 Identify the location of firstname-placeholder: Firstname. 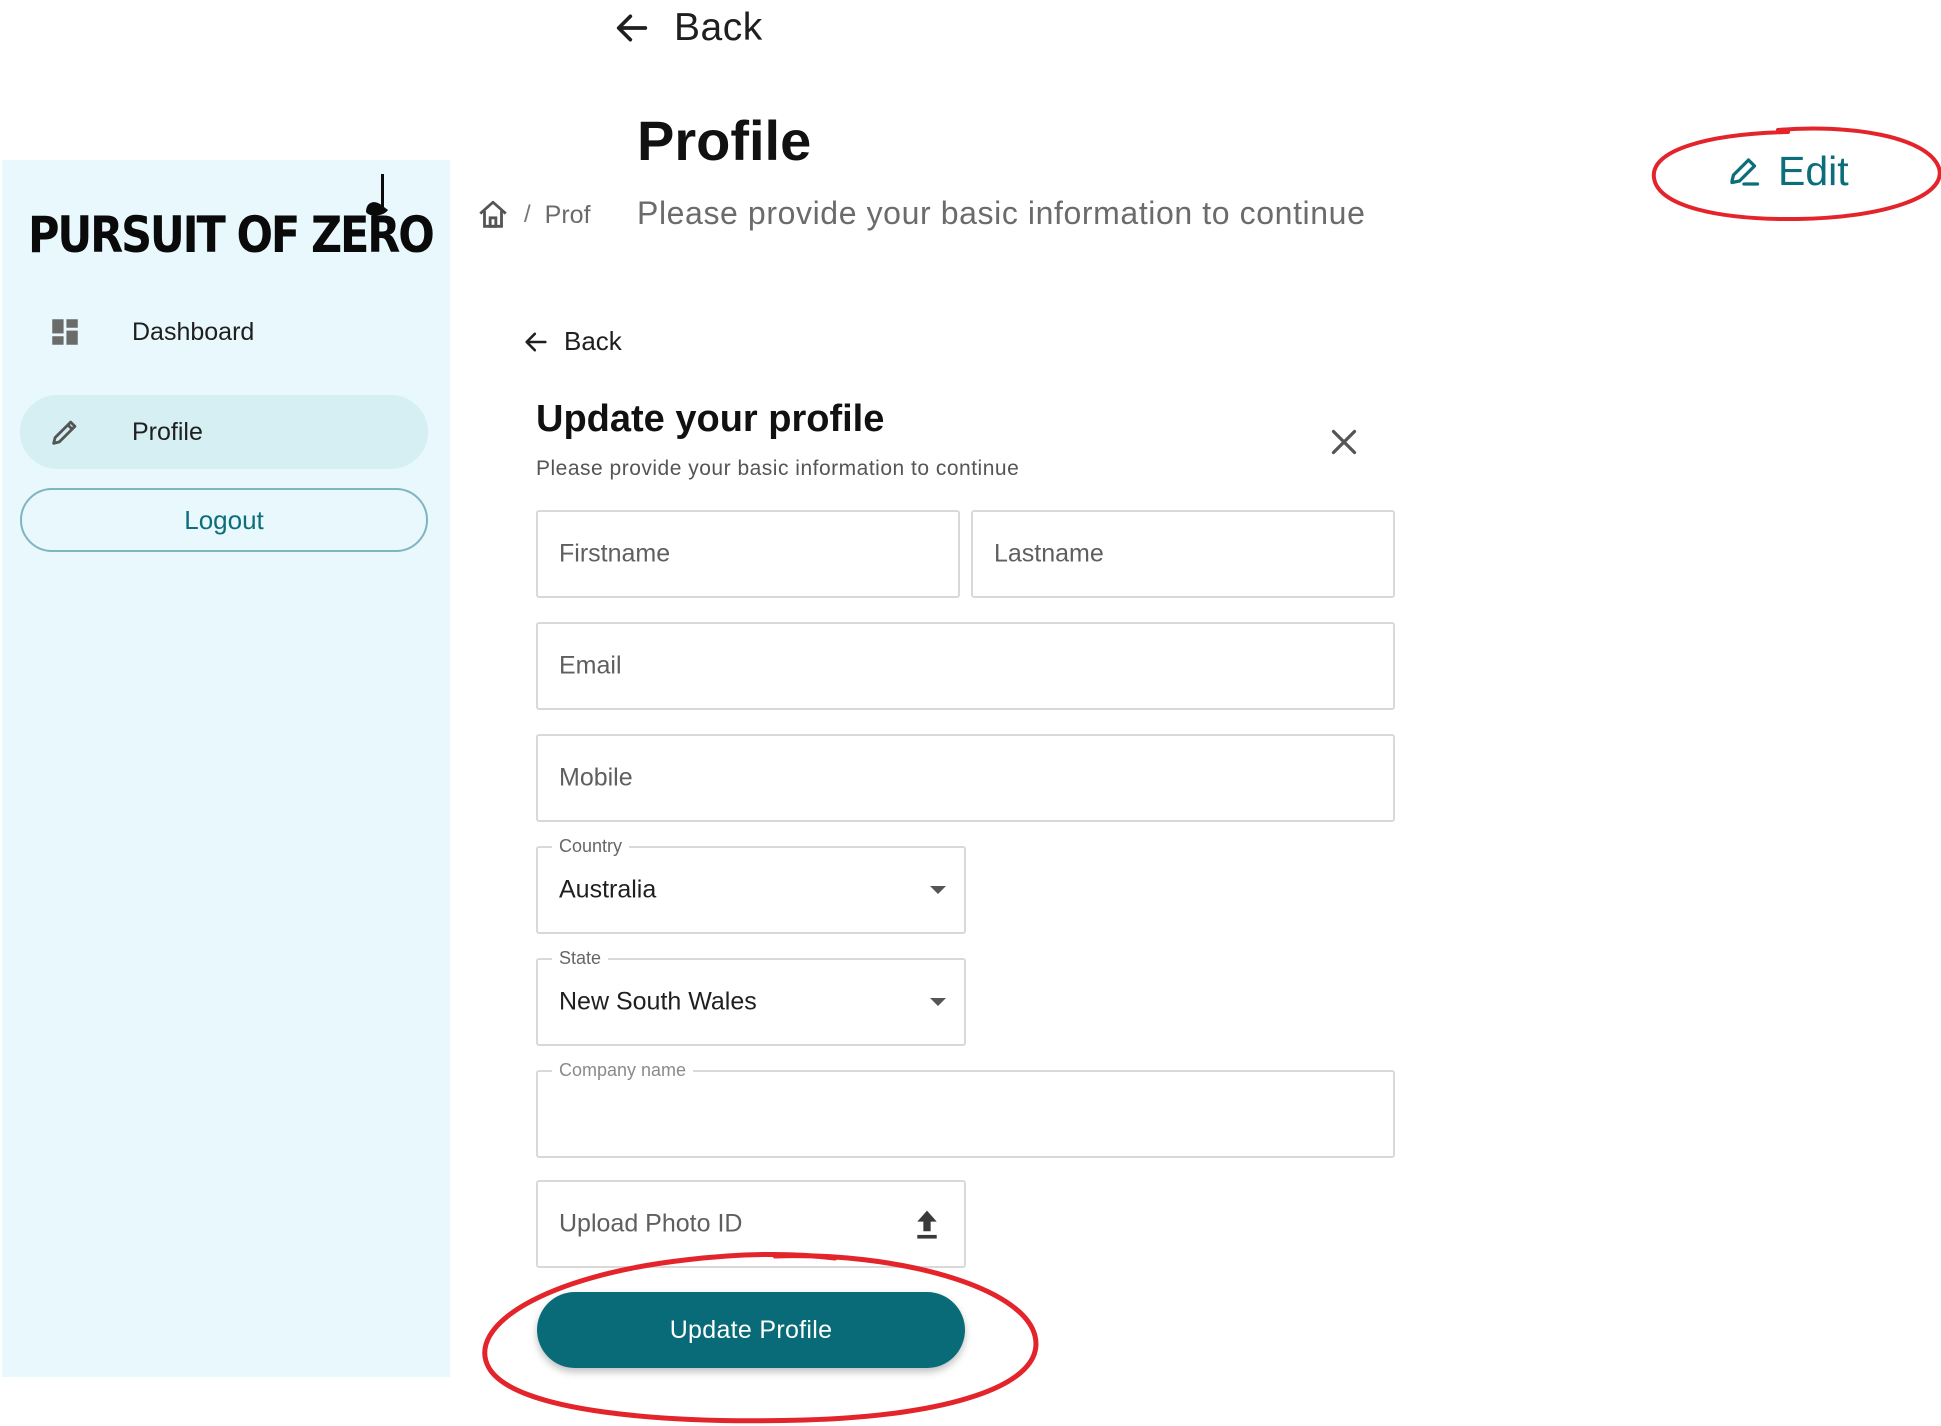
(615, 553).